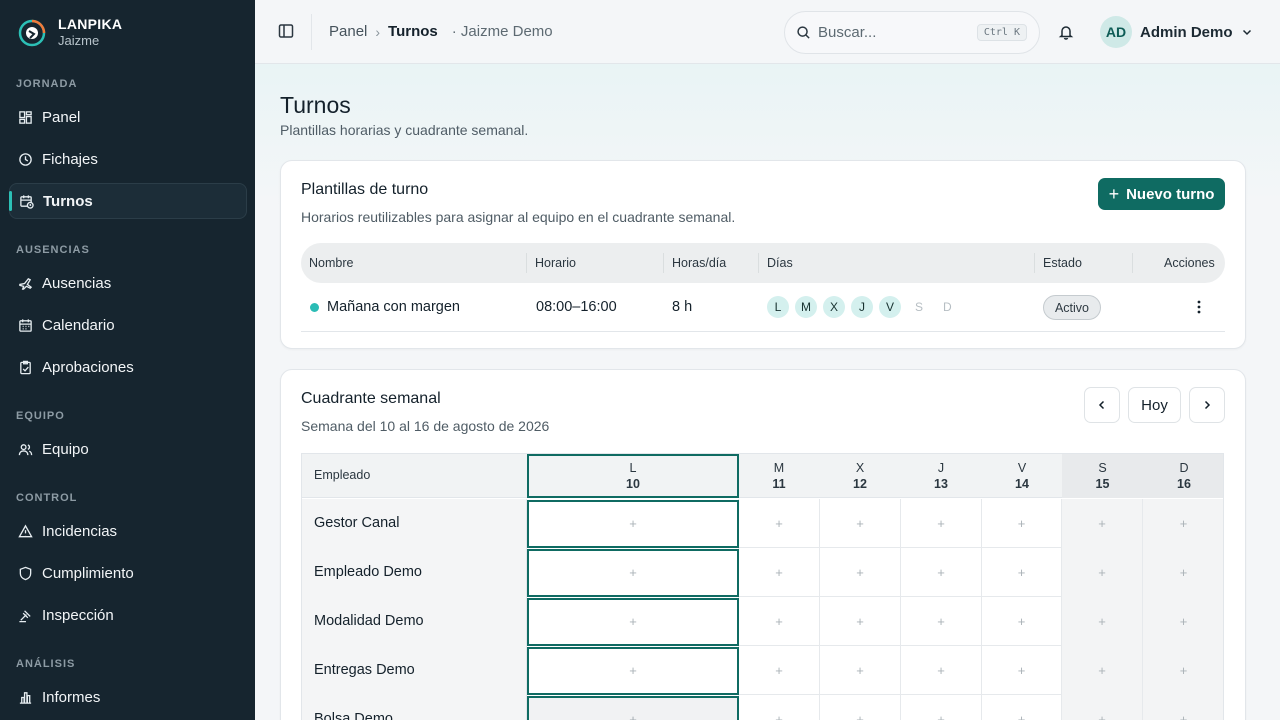 The height and width of the screenshot is (720, 1280). I want to click on search-input, so click(893, 32).